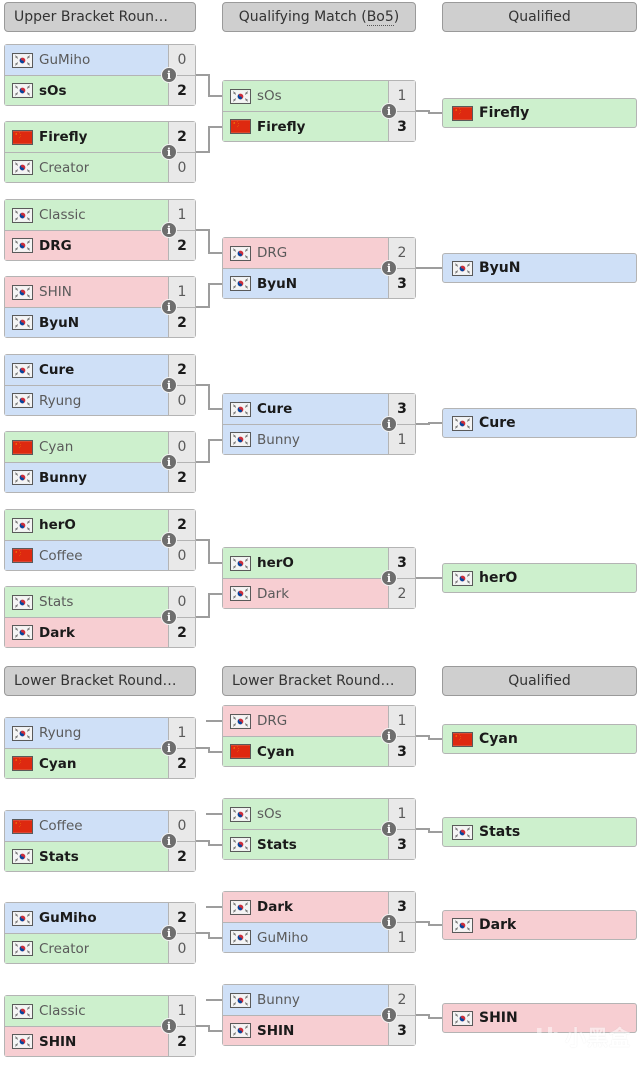  I want to click on participant-name: Dark, so click(57, 632).